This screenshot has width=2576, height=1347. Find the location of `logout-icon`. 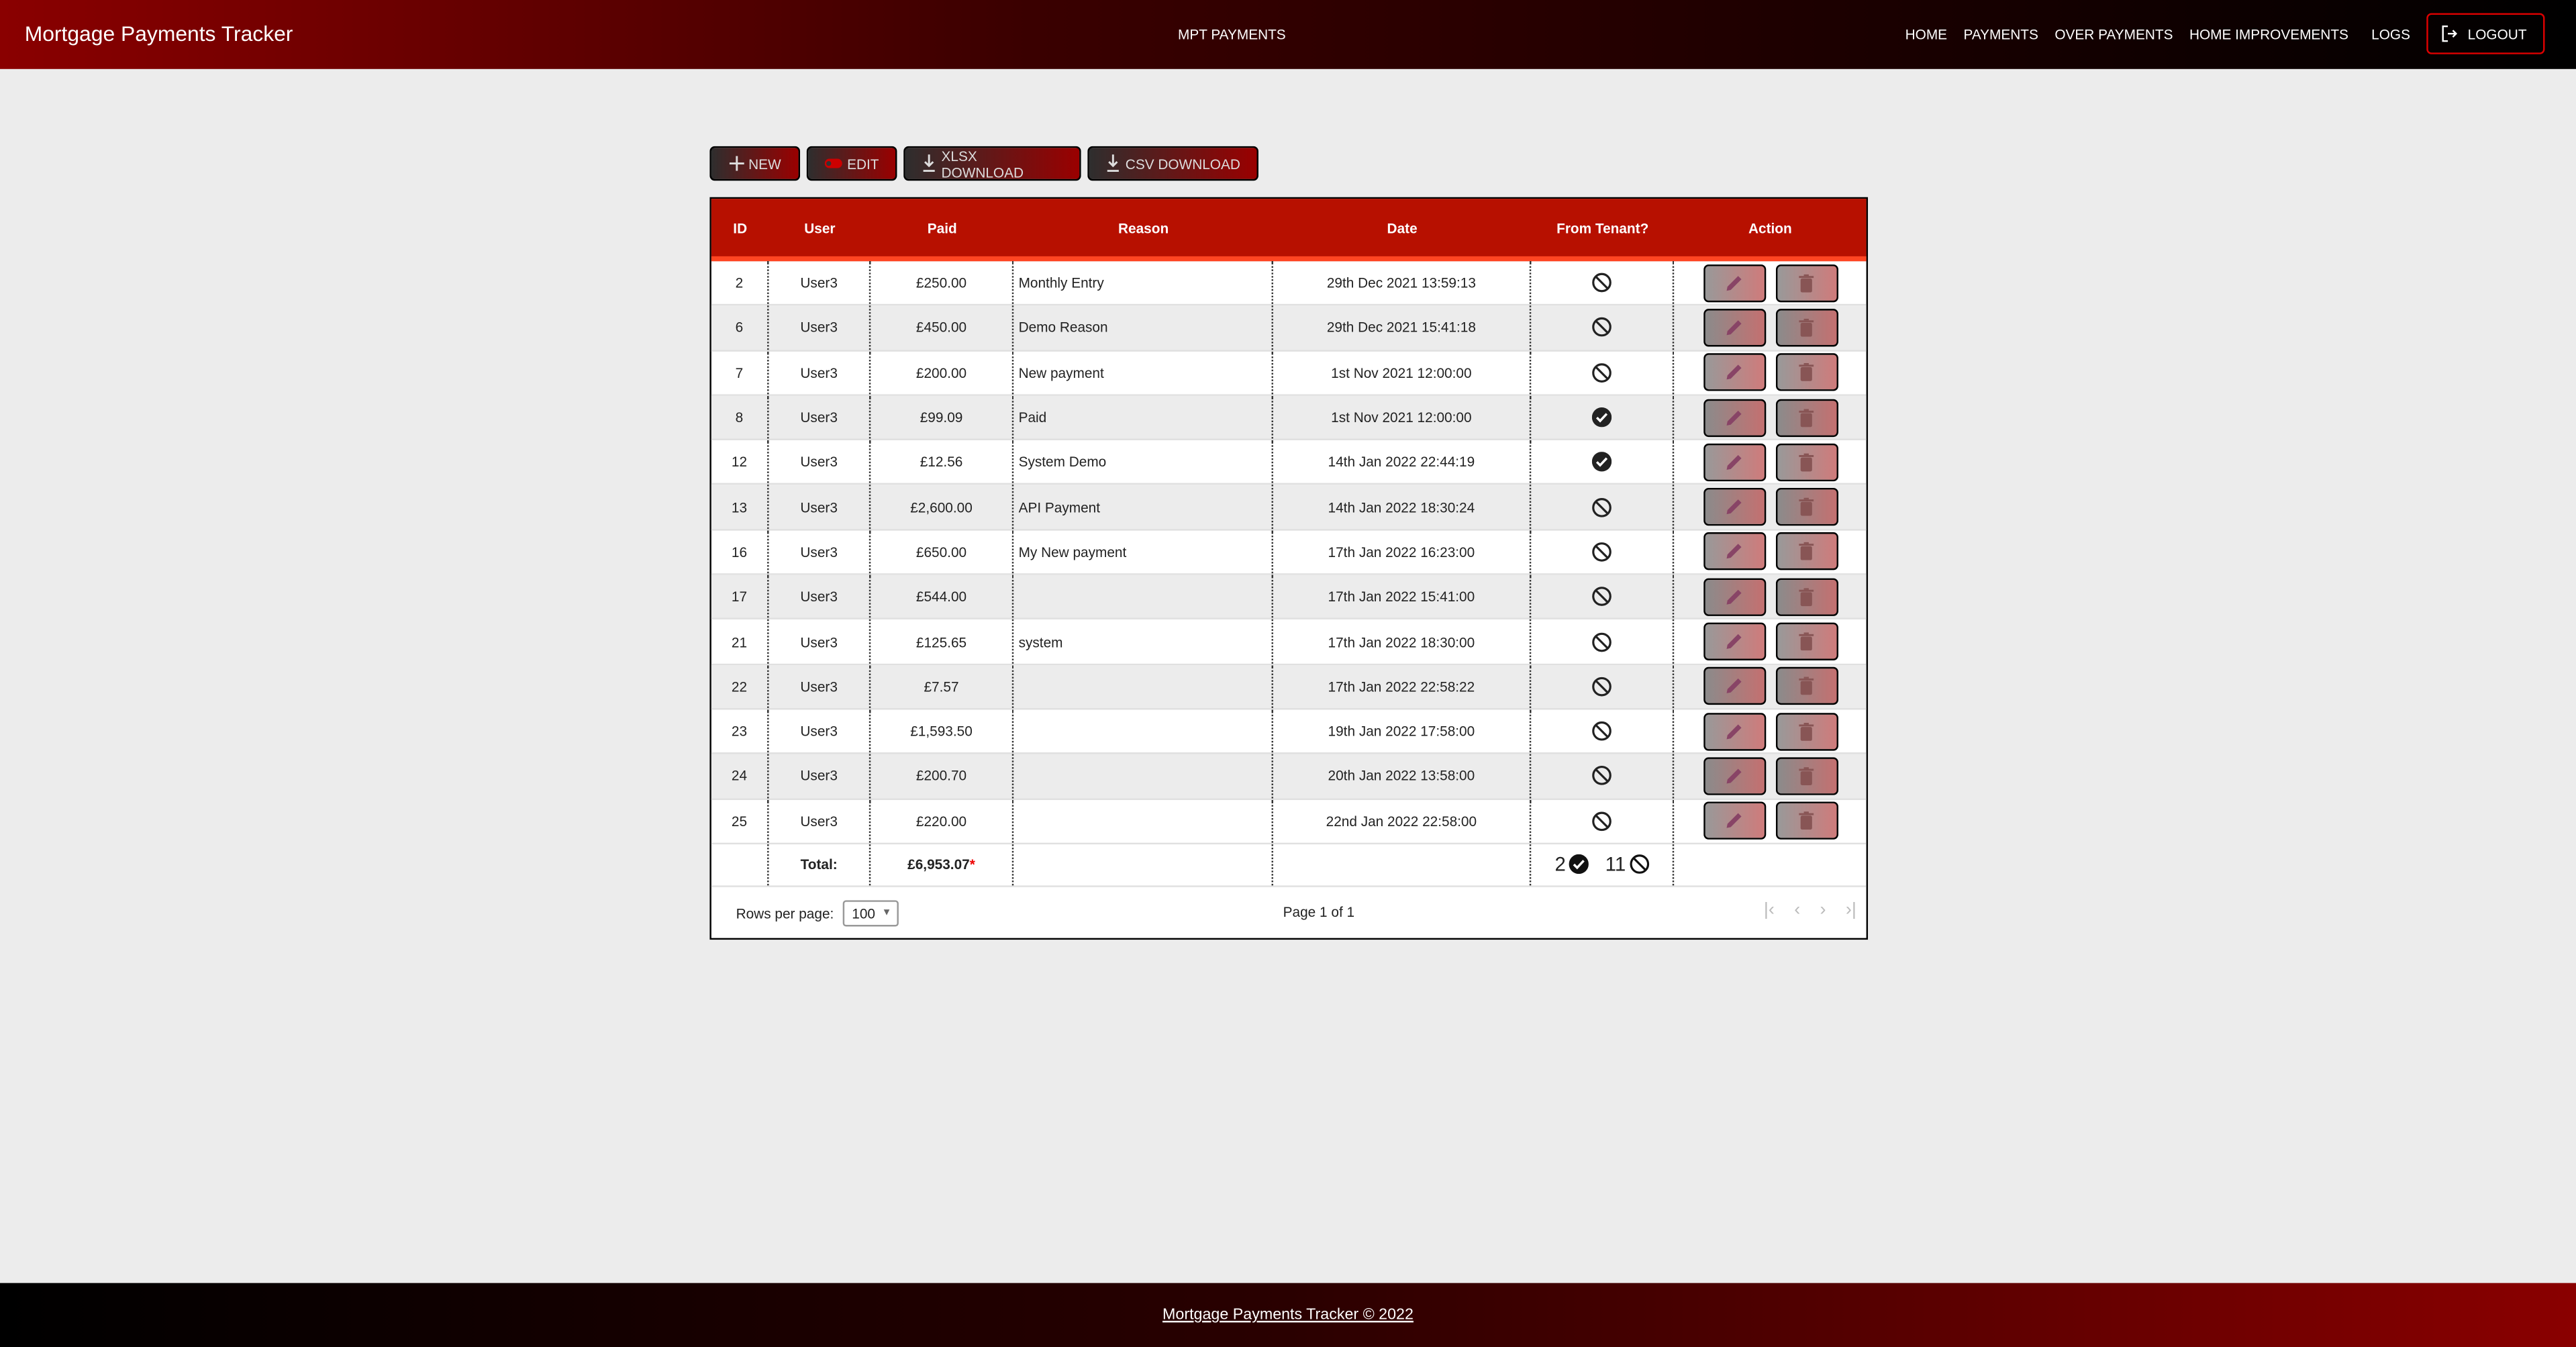

logout-icon is located at coordinates (2450, 33).